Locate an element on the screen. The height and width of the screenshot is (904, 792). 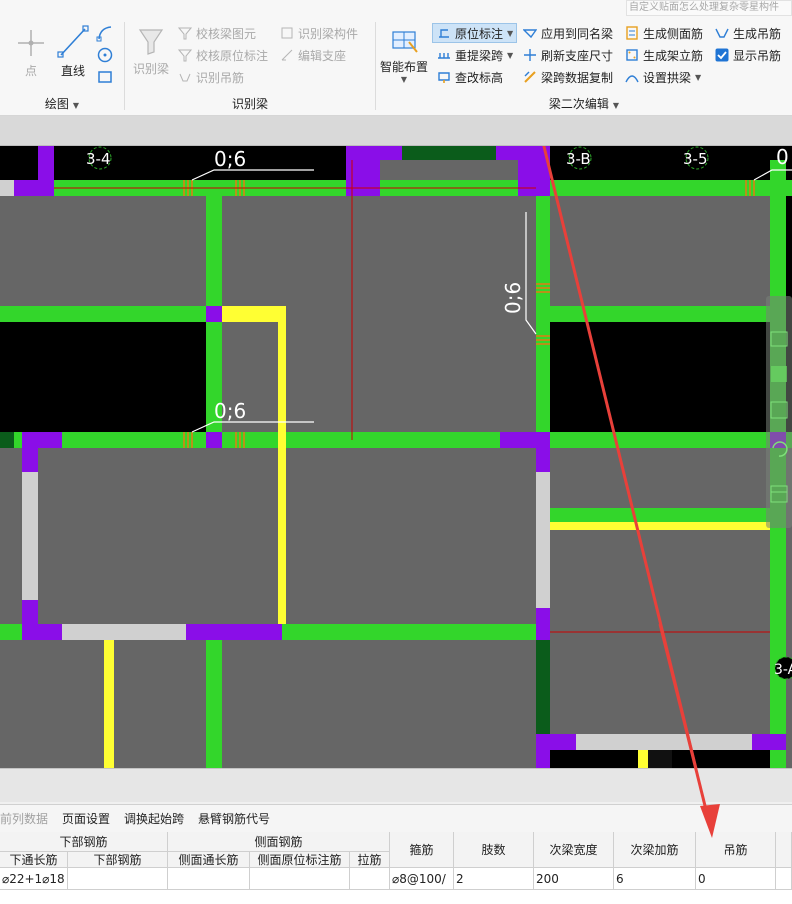
tab-page-settings: 页面设置 is located at coordinates (86, 818).